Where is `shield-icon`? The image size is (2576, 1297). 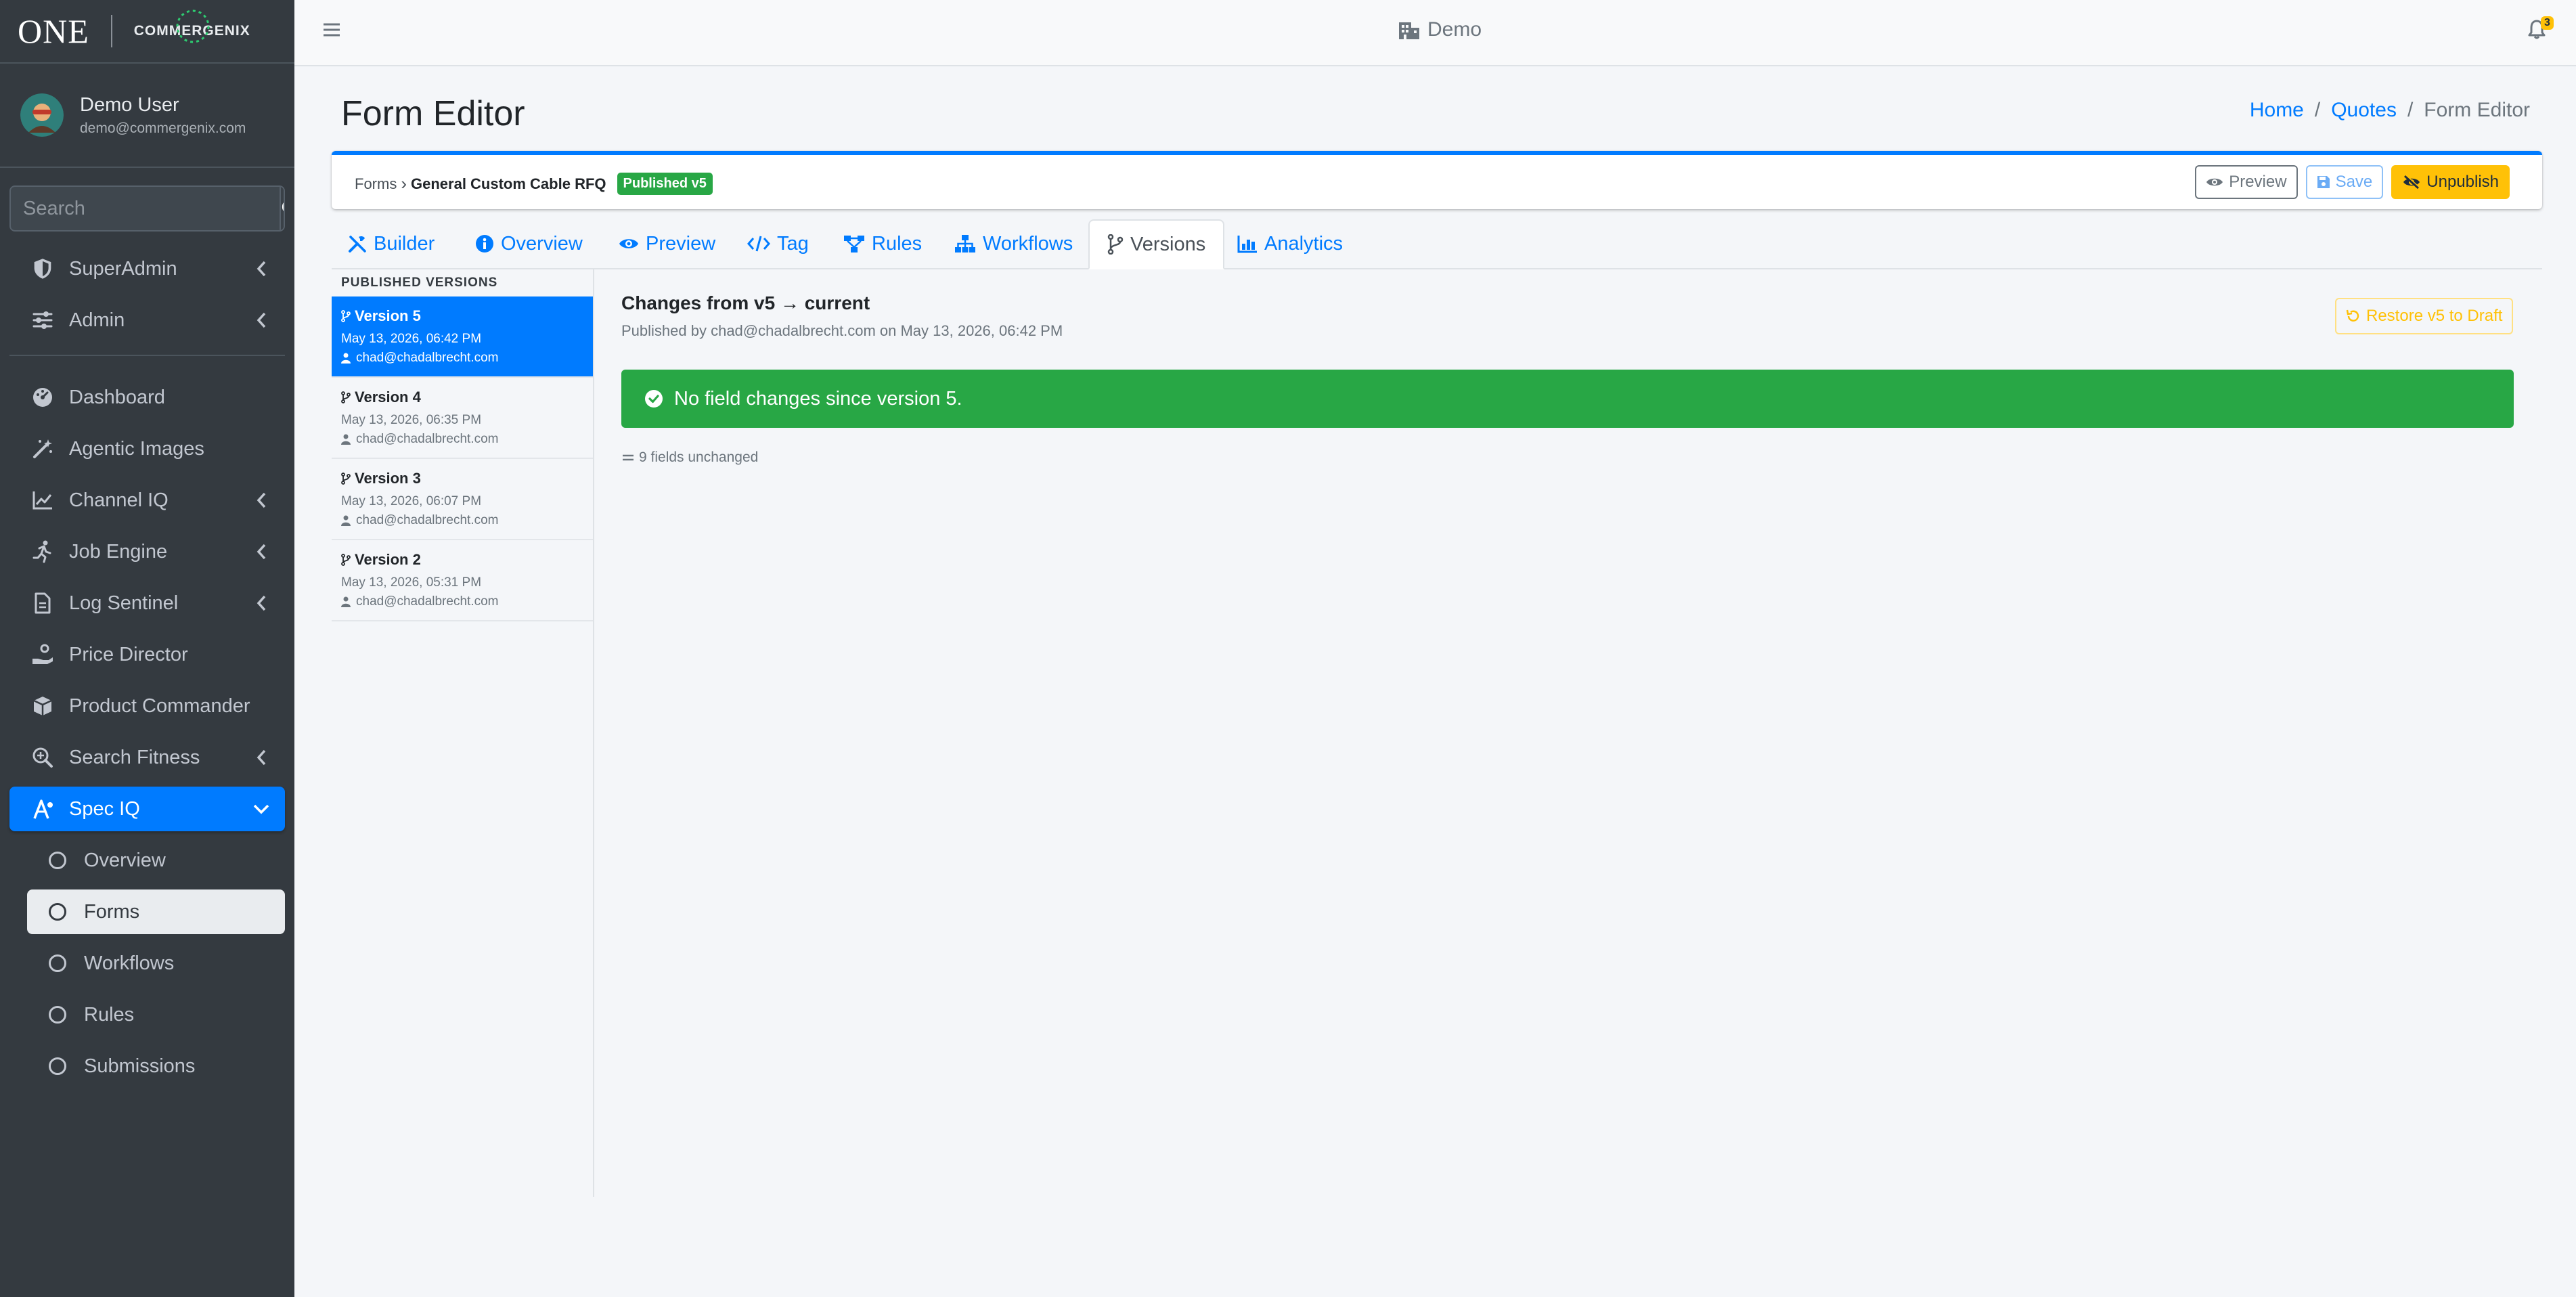 shield-icon is located at coordinates (42, 269).